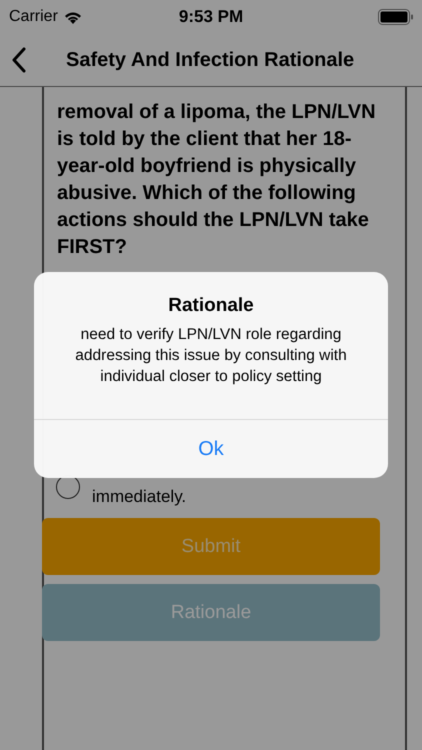 The height and width of the screenshot is (750, 422). I want to click on status-time: 9:53 PM, so click(211, 17).